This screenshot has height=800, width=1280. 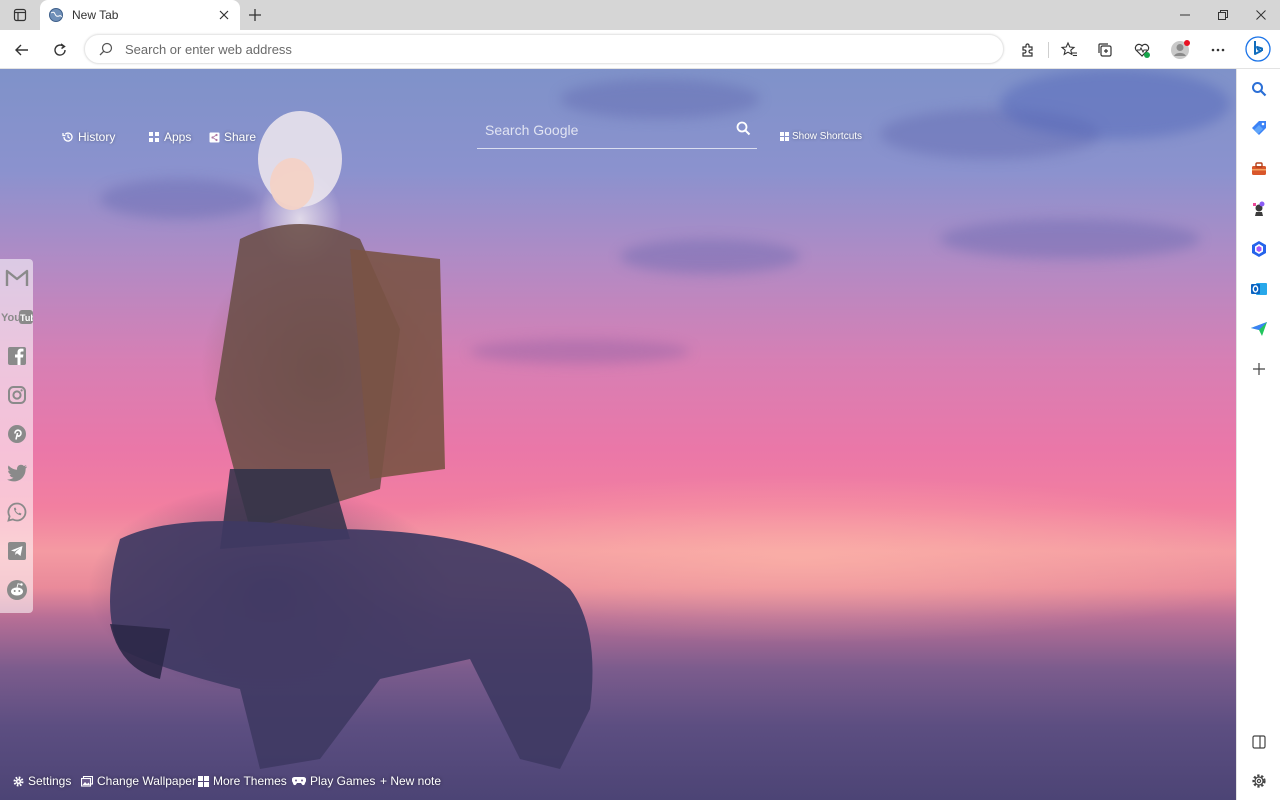 What do you see at coordinates (343, 781) in the screenshot?
I see `play-games-label: Play Games` at bounding box center [343, 781].